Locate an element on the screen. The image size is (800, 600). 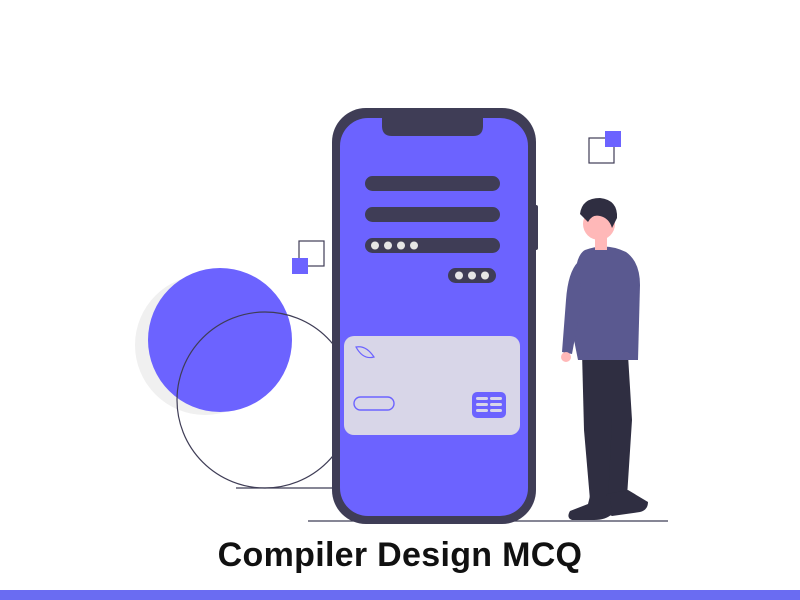
person-torso is located at coordinates (606, 303).